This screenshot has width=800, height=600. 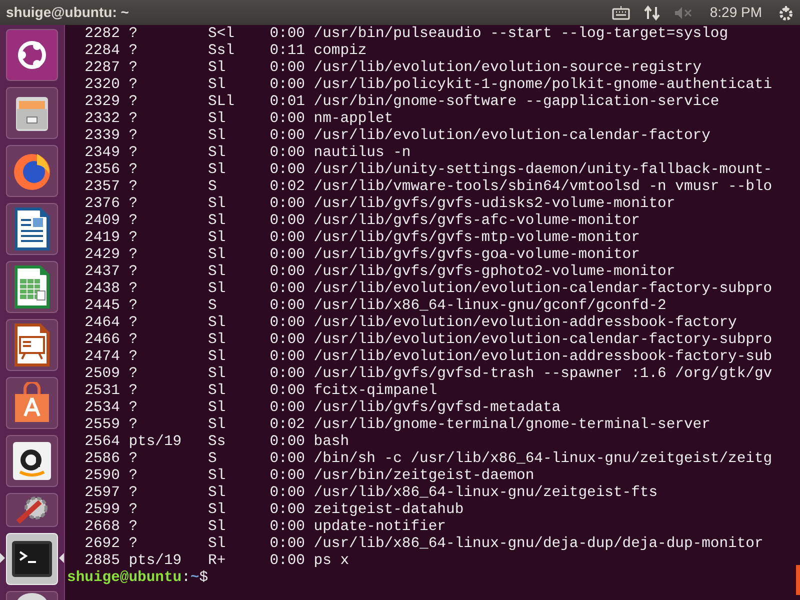 What do you see at coordinates (402, 102) in the screenshot?
I see `terminal-line: 2329 ? SLl 0:01 /usr/bin/gnome-software --gapplication-service` at bounding box center [402, 102].